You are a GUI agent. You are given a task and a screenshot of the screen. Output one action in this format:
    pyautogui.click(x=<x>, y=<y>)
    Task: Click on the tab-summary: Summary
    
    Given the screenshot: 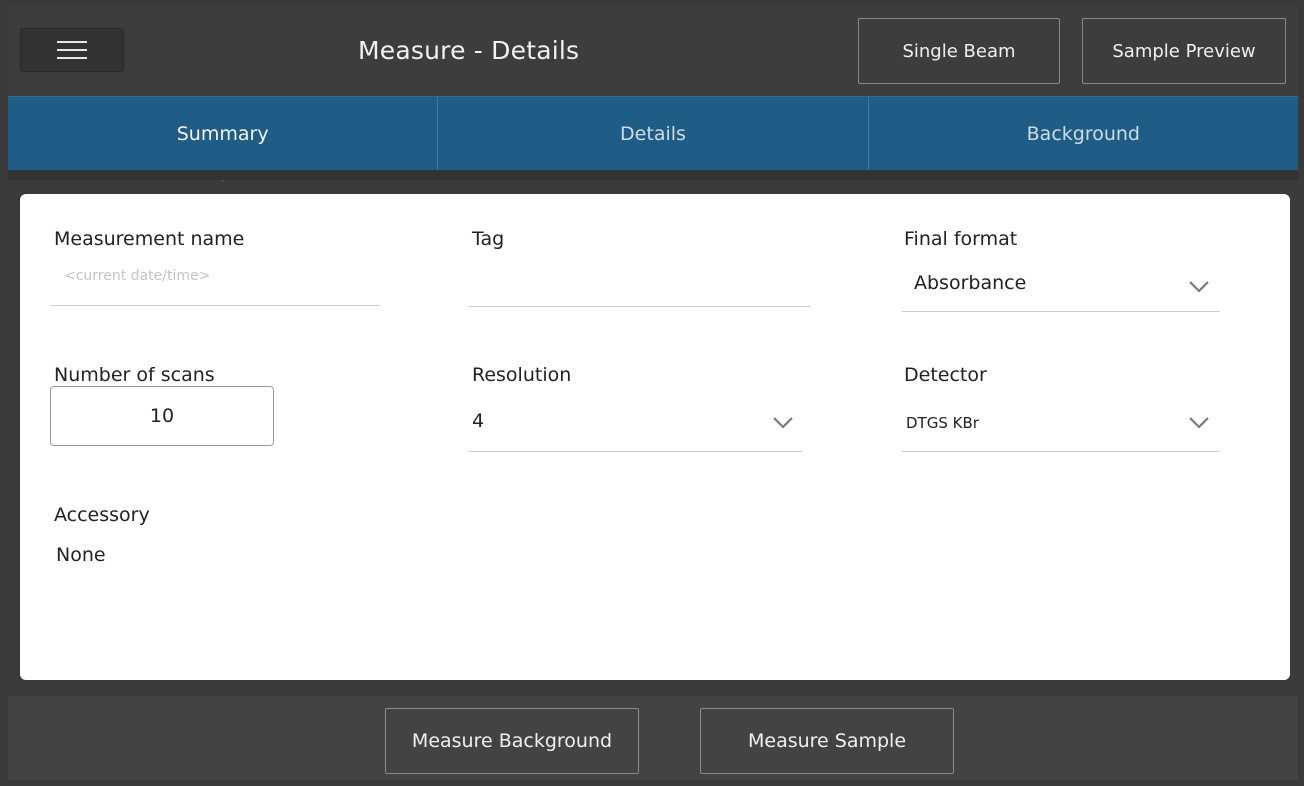 What is the action you would take?
    pyautogui.click(x=223, y=139)
    